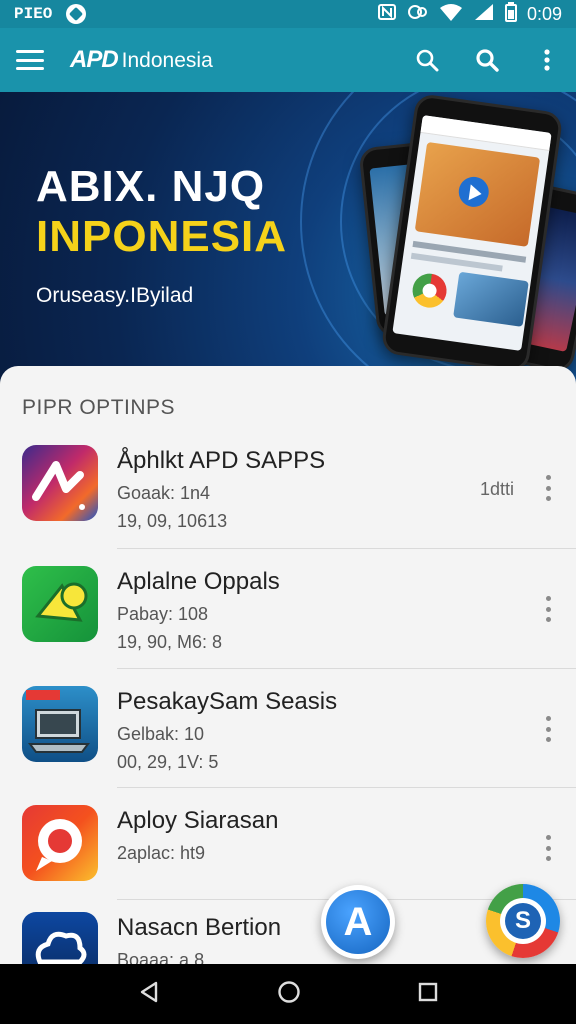 Image resolution: width=576 pixels, height=1024 pixels. I want to click on app-meta: Boaaa: a 8, so click(161, 957).